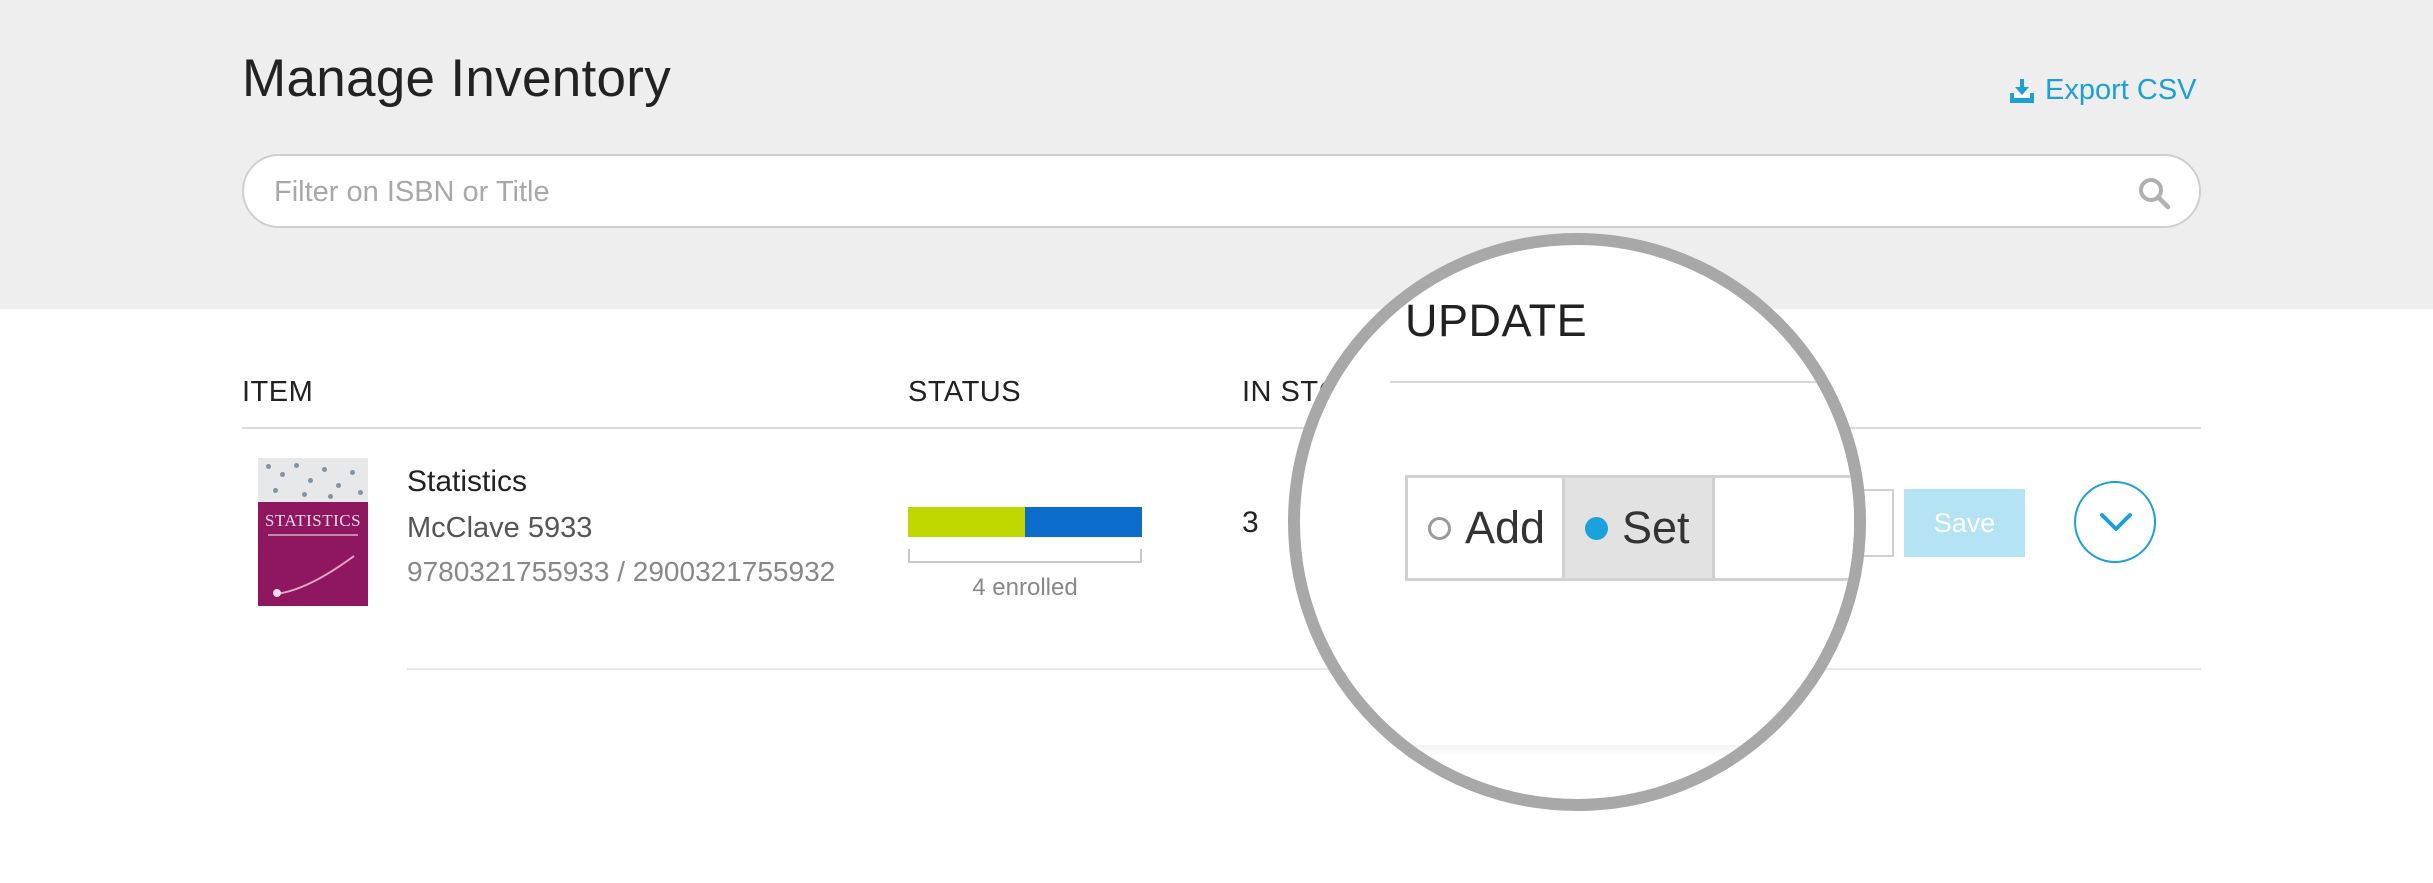 Image resolution: width=2433 pixels, height=883 pixels. I want to click on expand-row-button, so click(2115, 522).